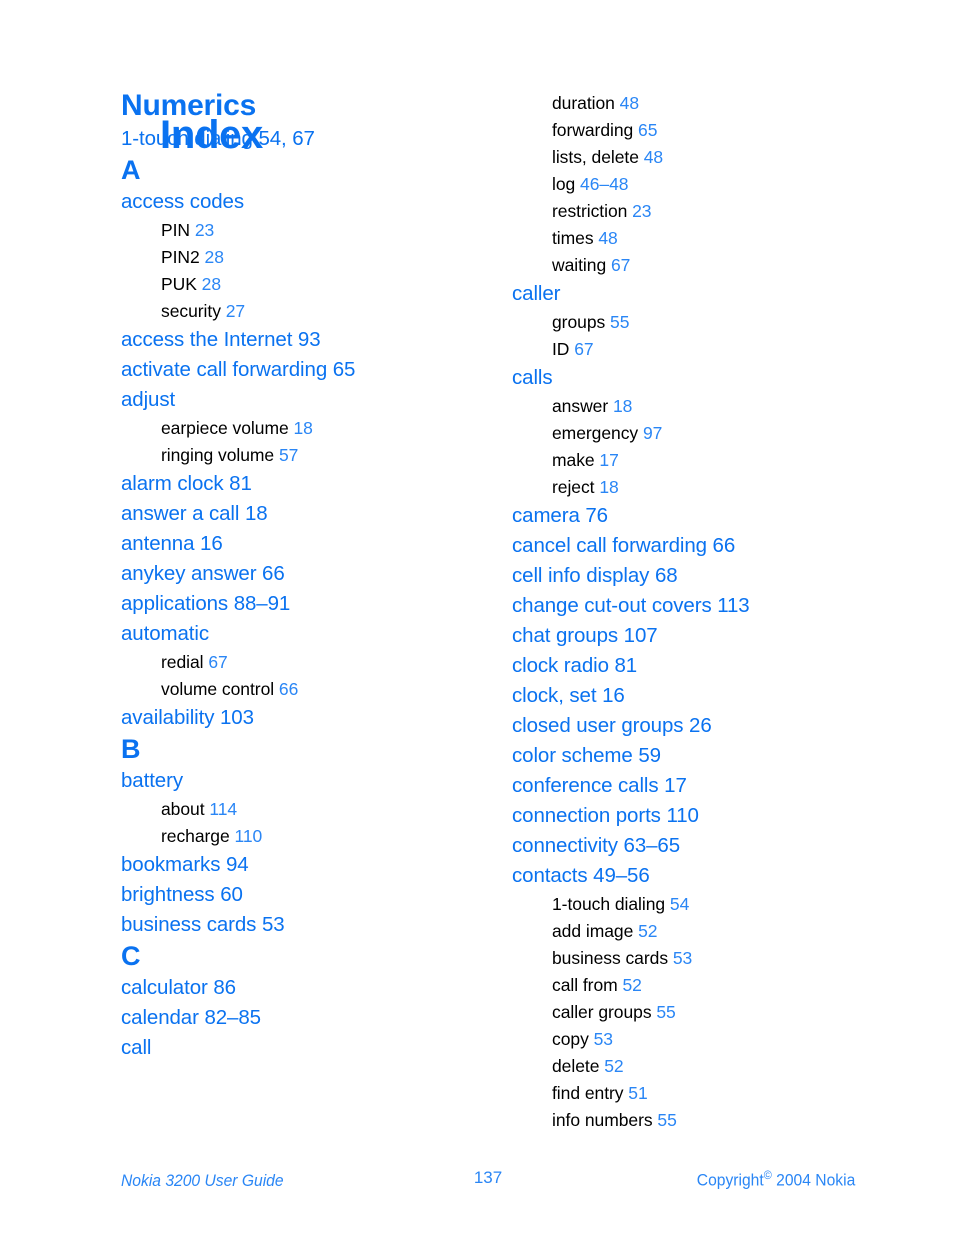 This screenshot has width=954, height=1248. Describe the element at coordinates (697, 516) in the screenshot. I see `index-entry: camera 76` at that location.